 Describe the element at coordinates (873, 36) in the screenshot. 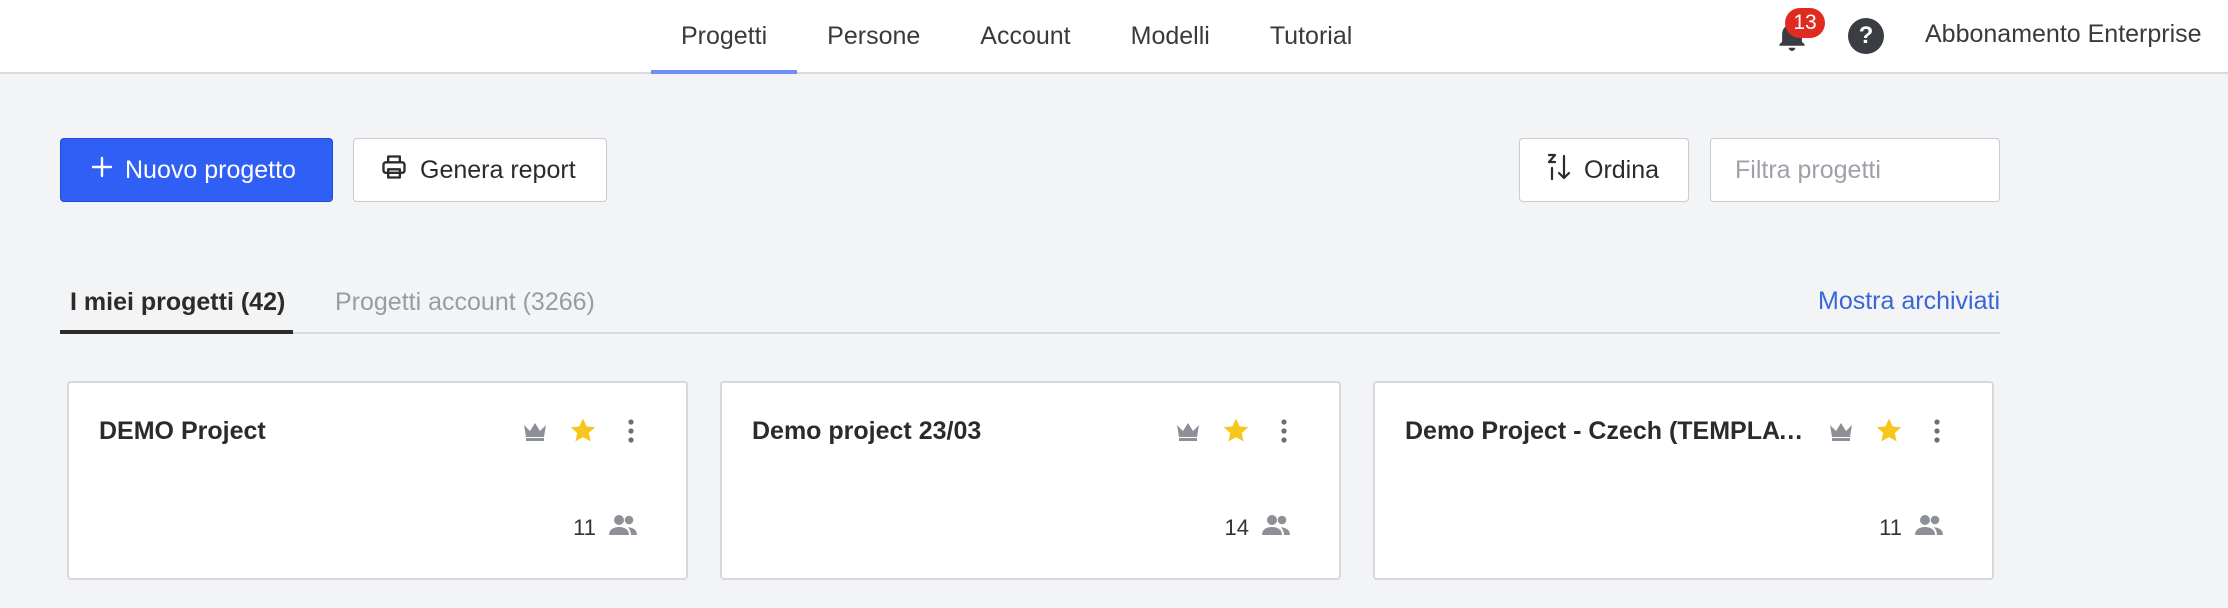

I see `nav-tab-people: Persone` at that location.